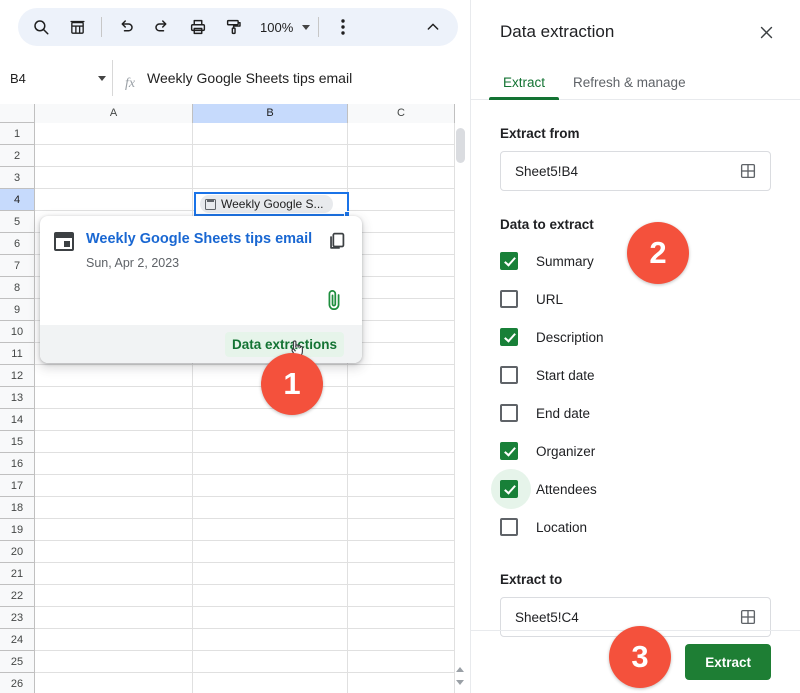  Describe the element at coordinates (460, 394) in the screenshot. I see `vertical-scrollbar-track` at that location.